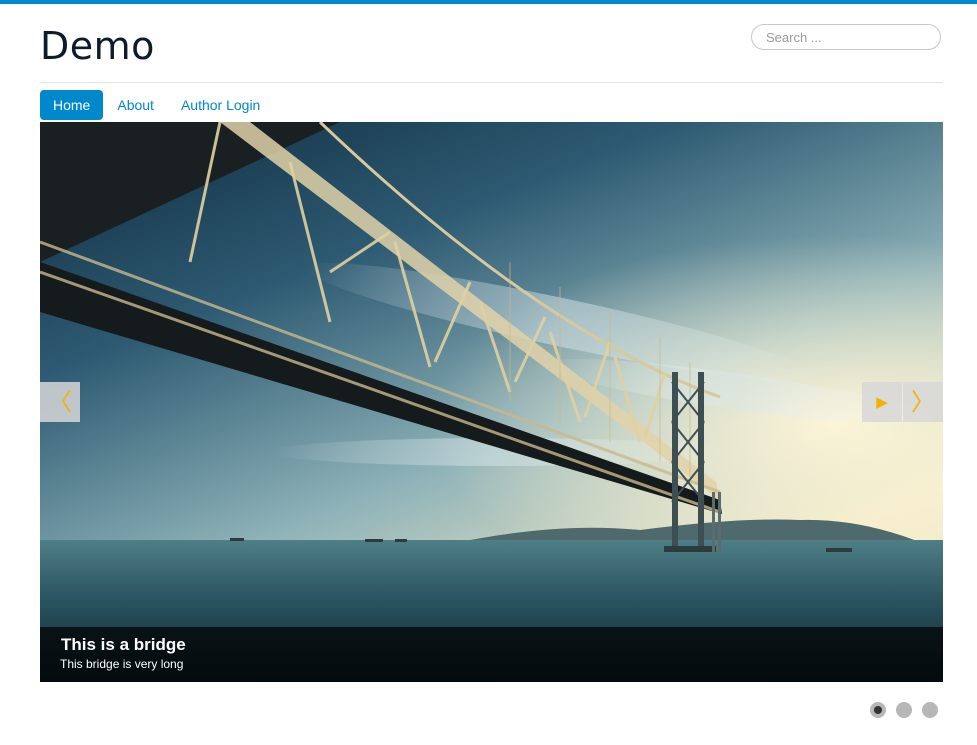  I want to click on slideshow-pagination, so click(904, 710).